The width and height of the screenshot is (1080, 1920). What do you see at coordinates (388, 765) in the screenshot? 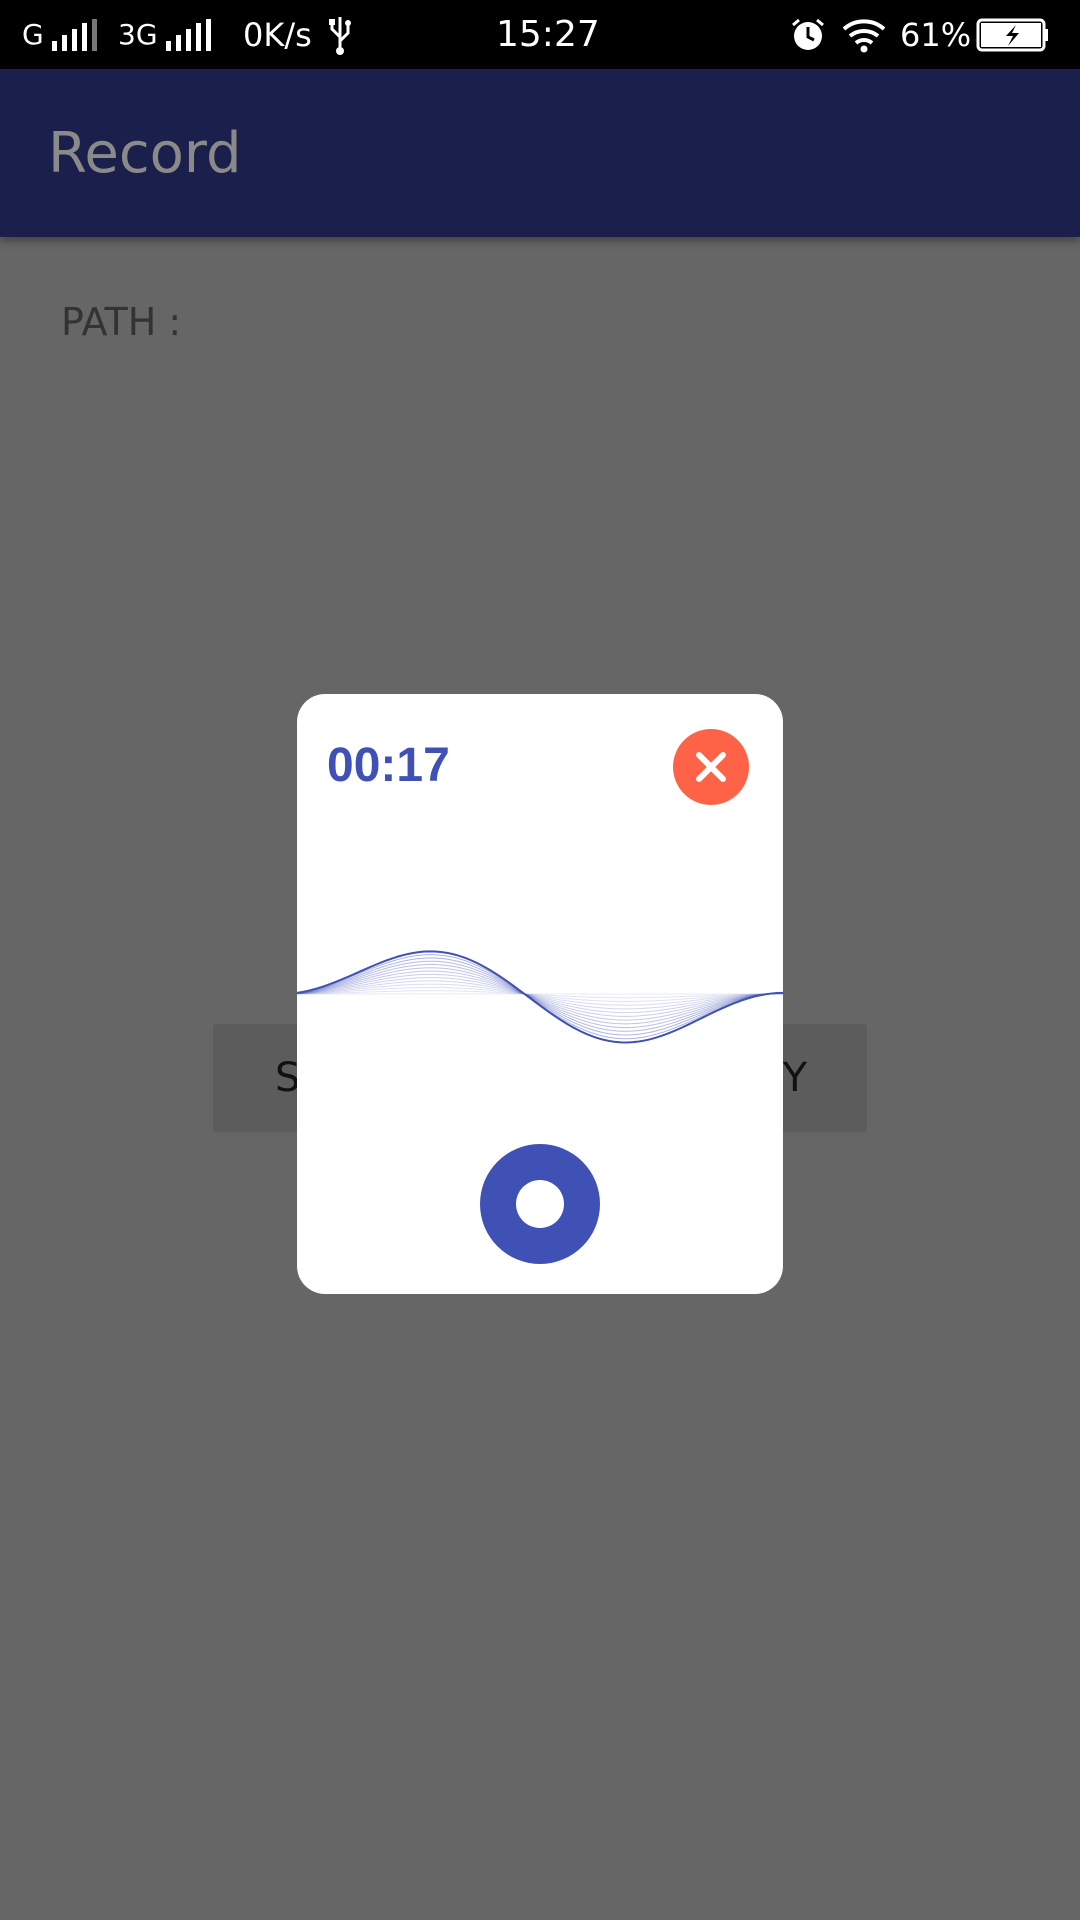
I see `record-timer: 00:17` at bounding box center [388, 765].